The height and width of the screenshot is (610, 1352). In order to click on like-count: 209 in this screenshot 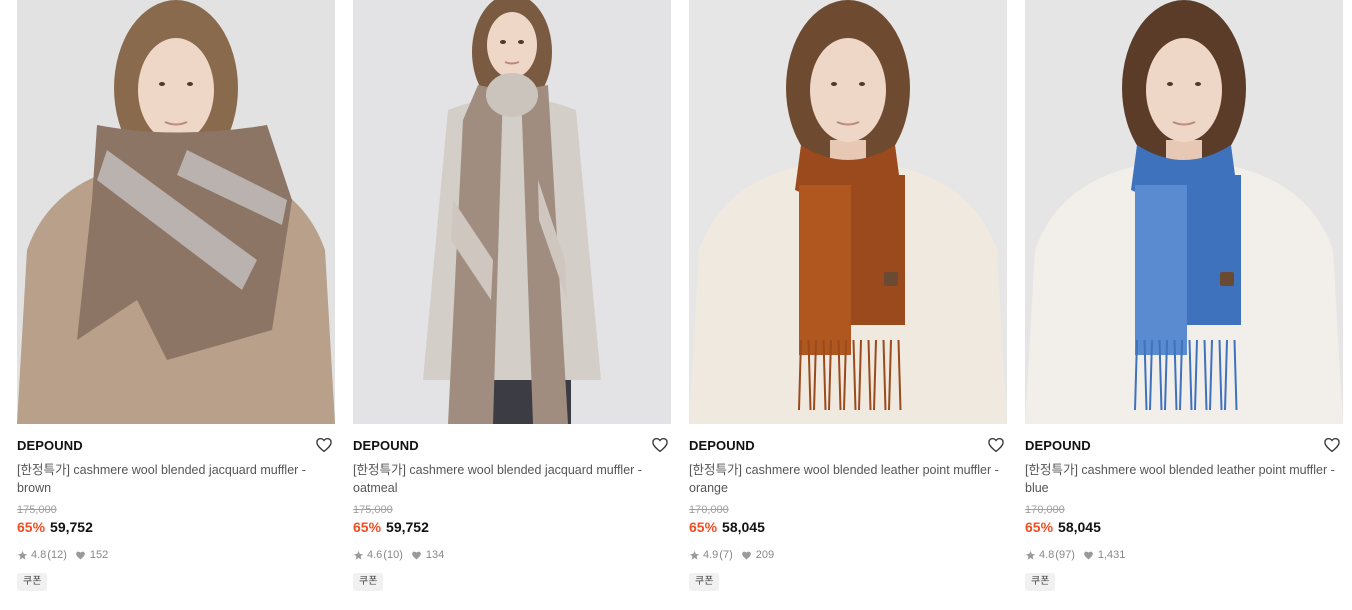, I will do `click(765, 555)`.